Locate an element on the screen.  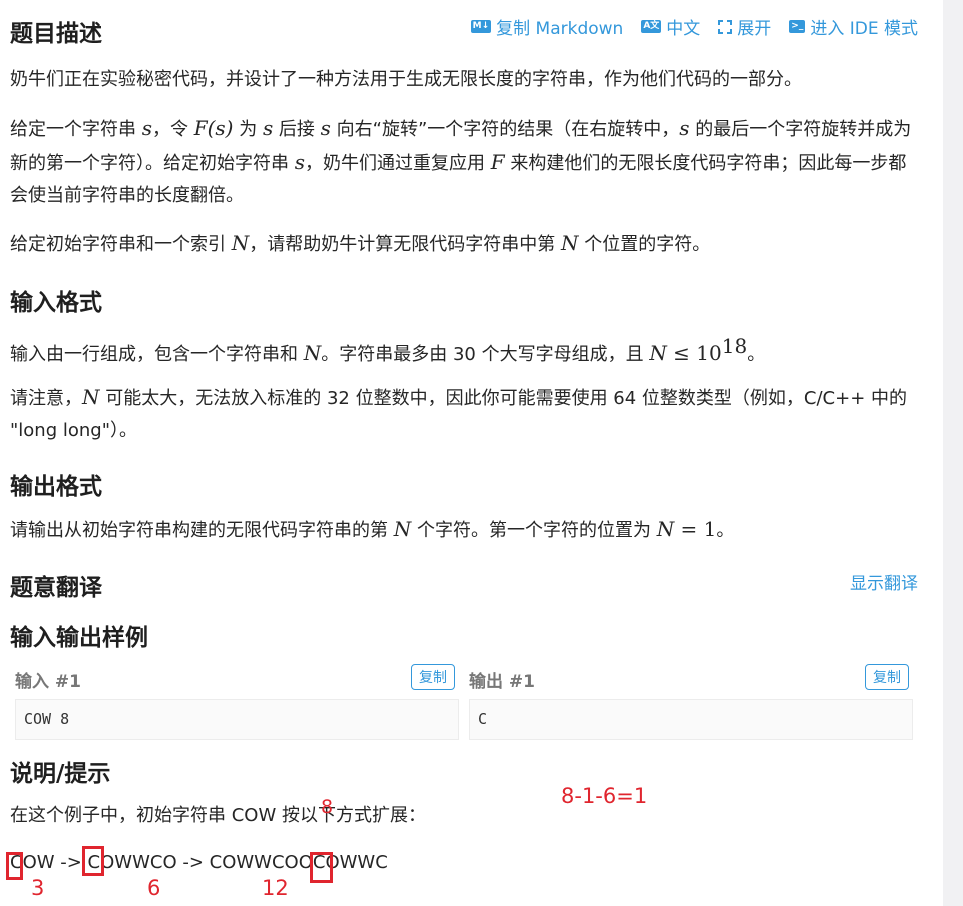
language-label: 中文 is located at coordinates (683, 29).